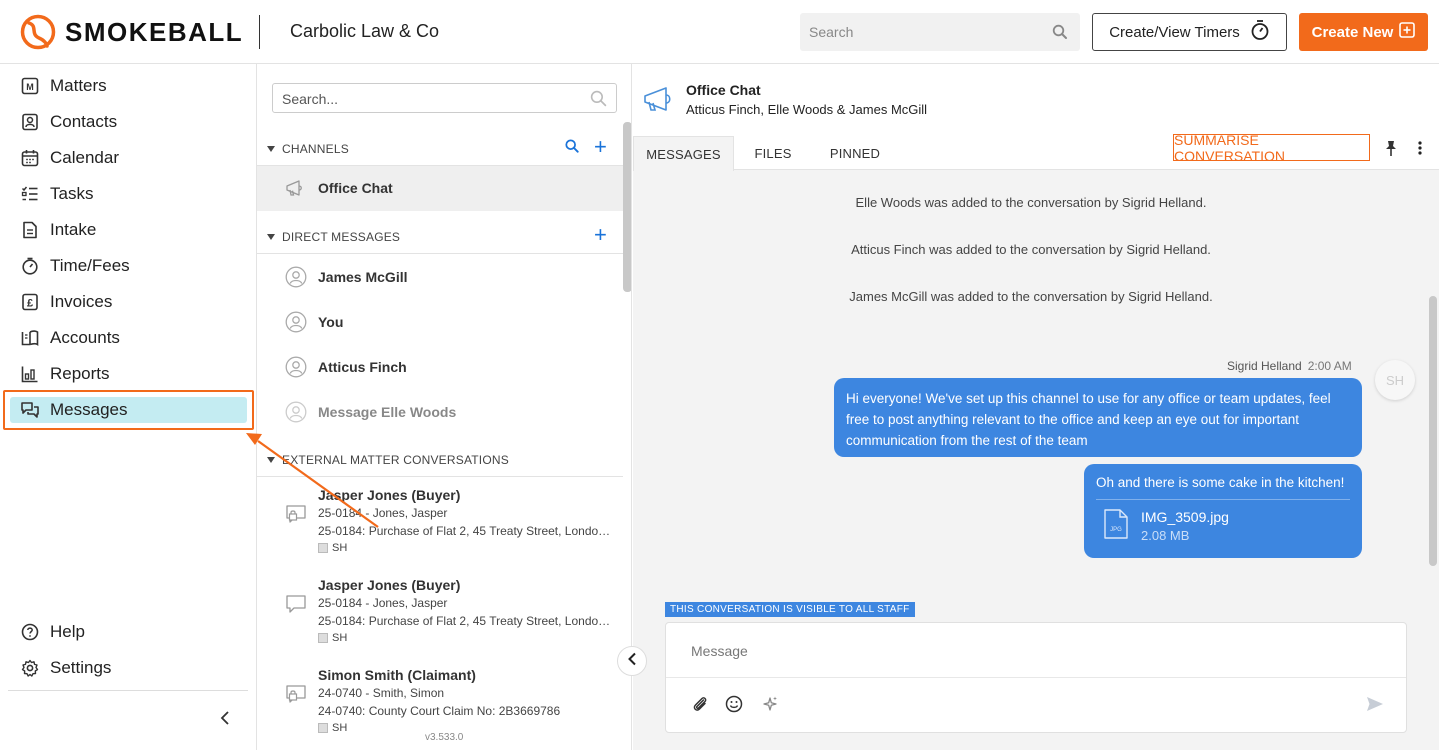  I want to click on contacts-icon, so click(30, 122).